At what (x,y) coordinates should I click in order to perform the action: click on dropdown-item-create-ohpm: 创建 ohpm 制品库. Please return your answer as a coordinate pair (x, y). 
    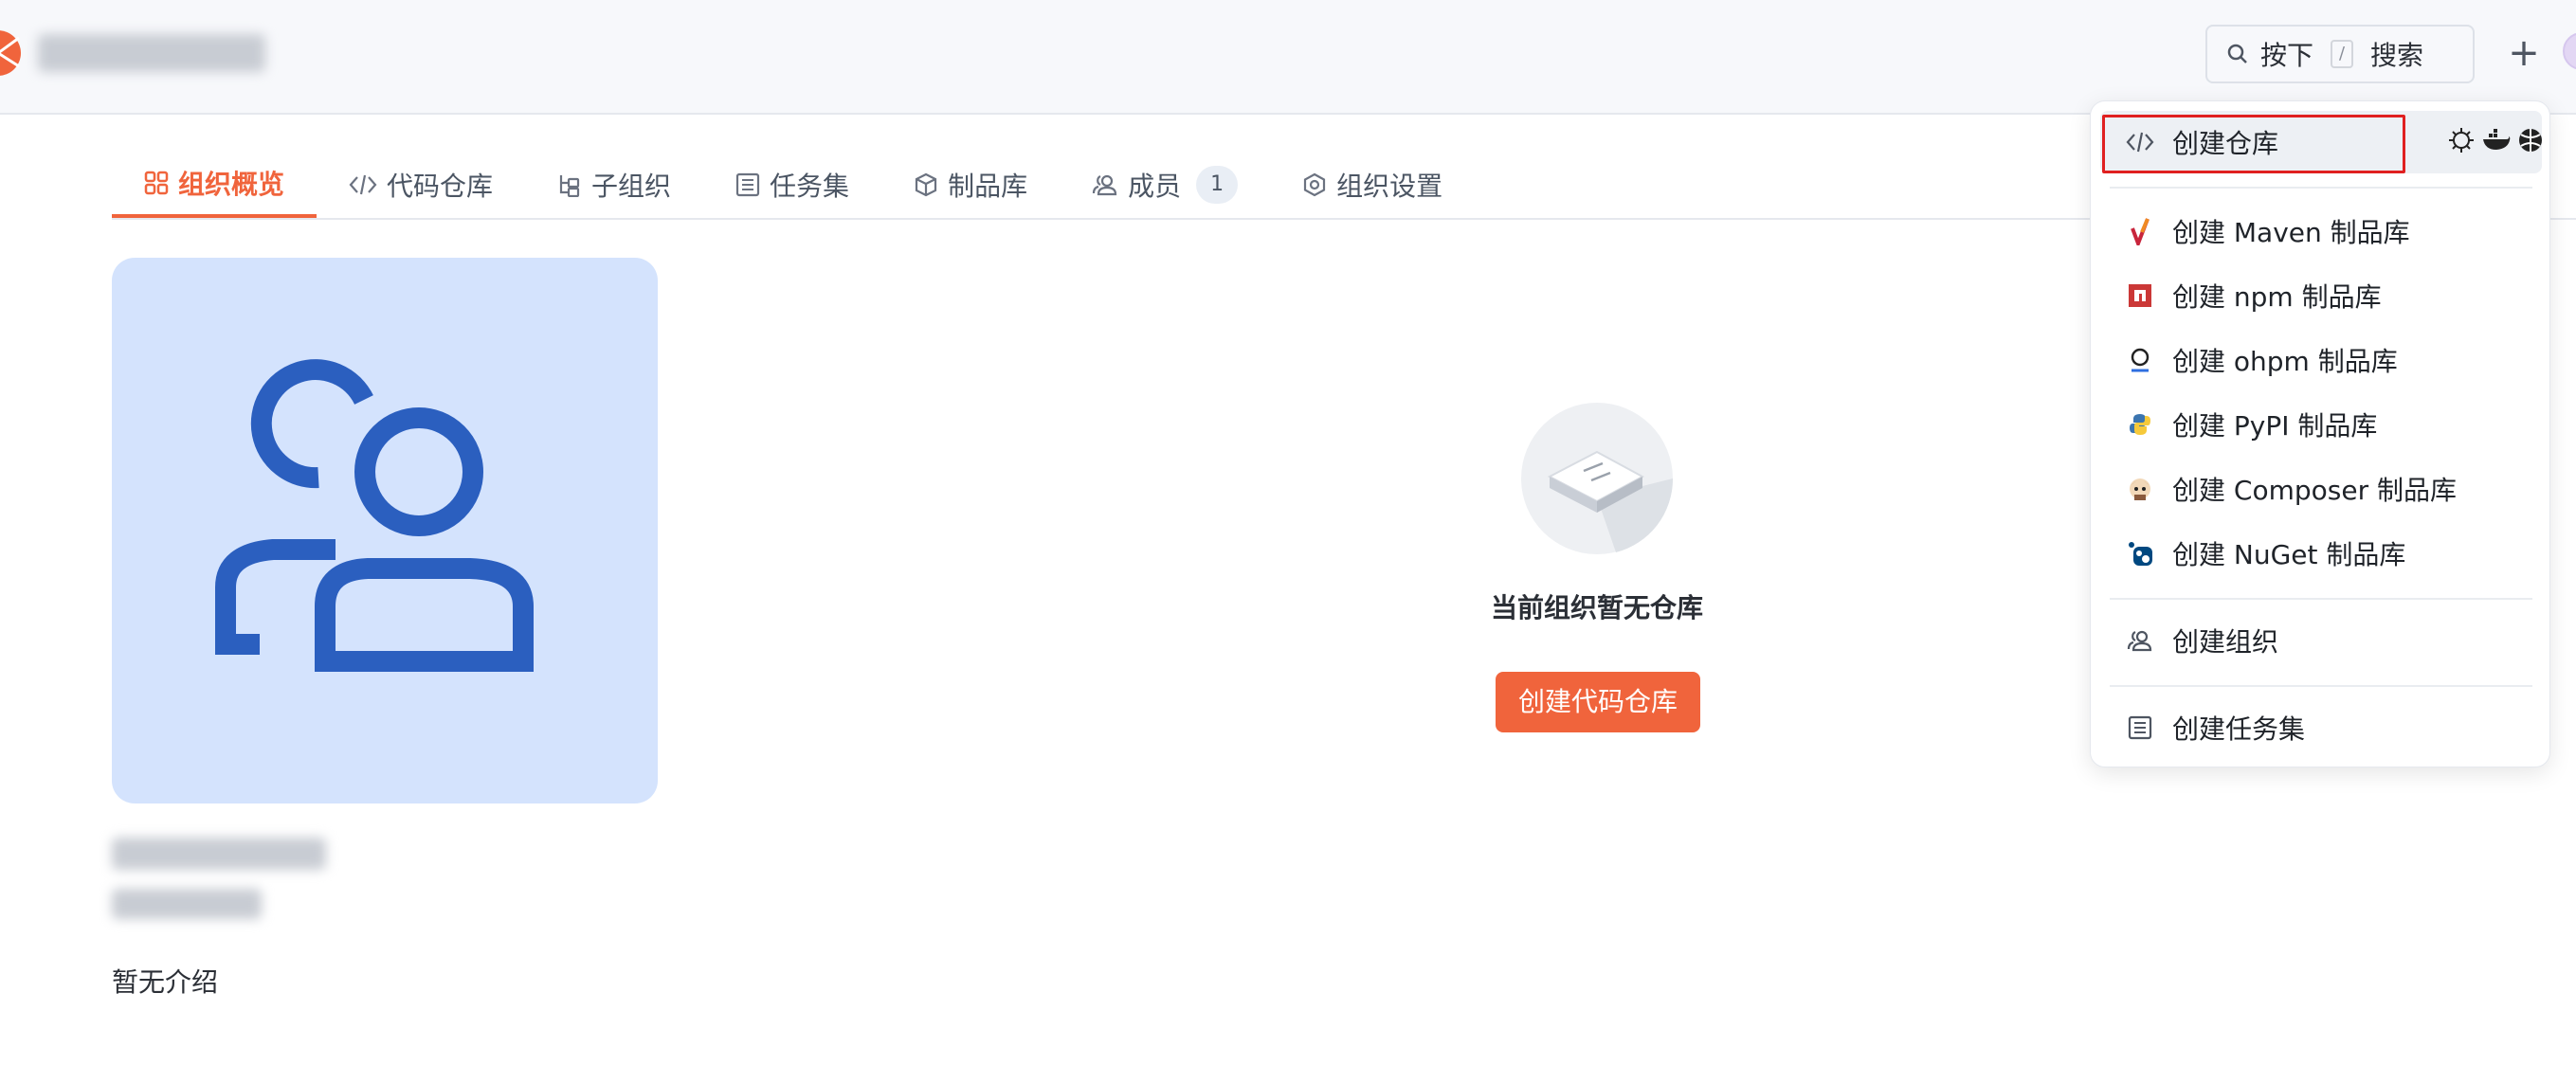
    Looking at the image, I should click on (2320, 360).